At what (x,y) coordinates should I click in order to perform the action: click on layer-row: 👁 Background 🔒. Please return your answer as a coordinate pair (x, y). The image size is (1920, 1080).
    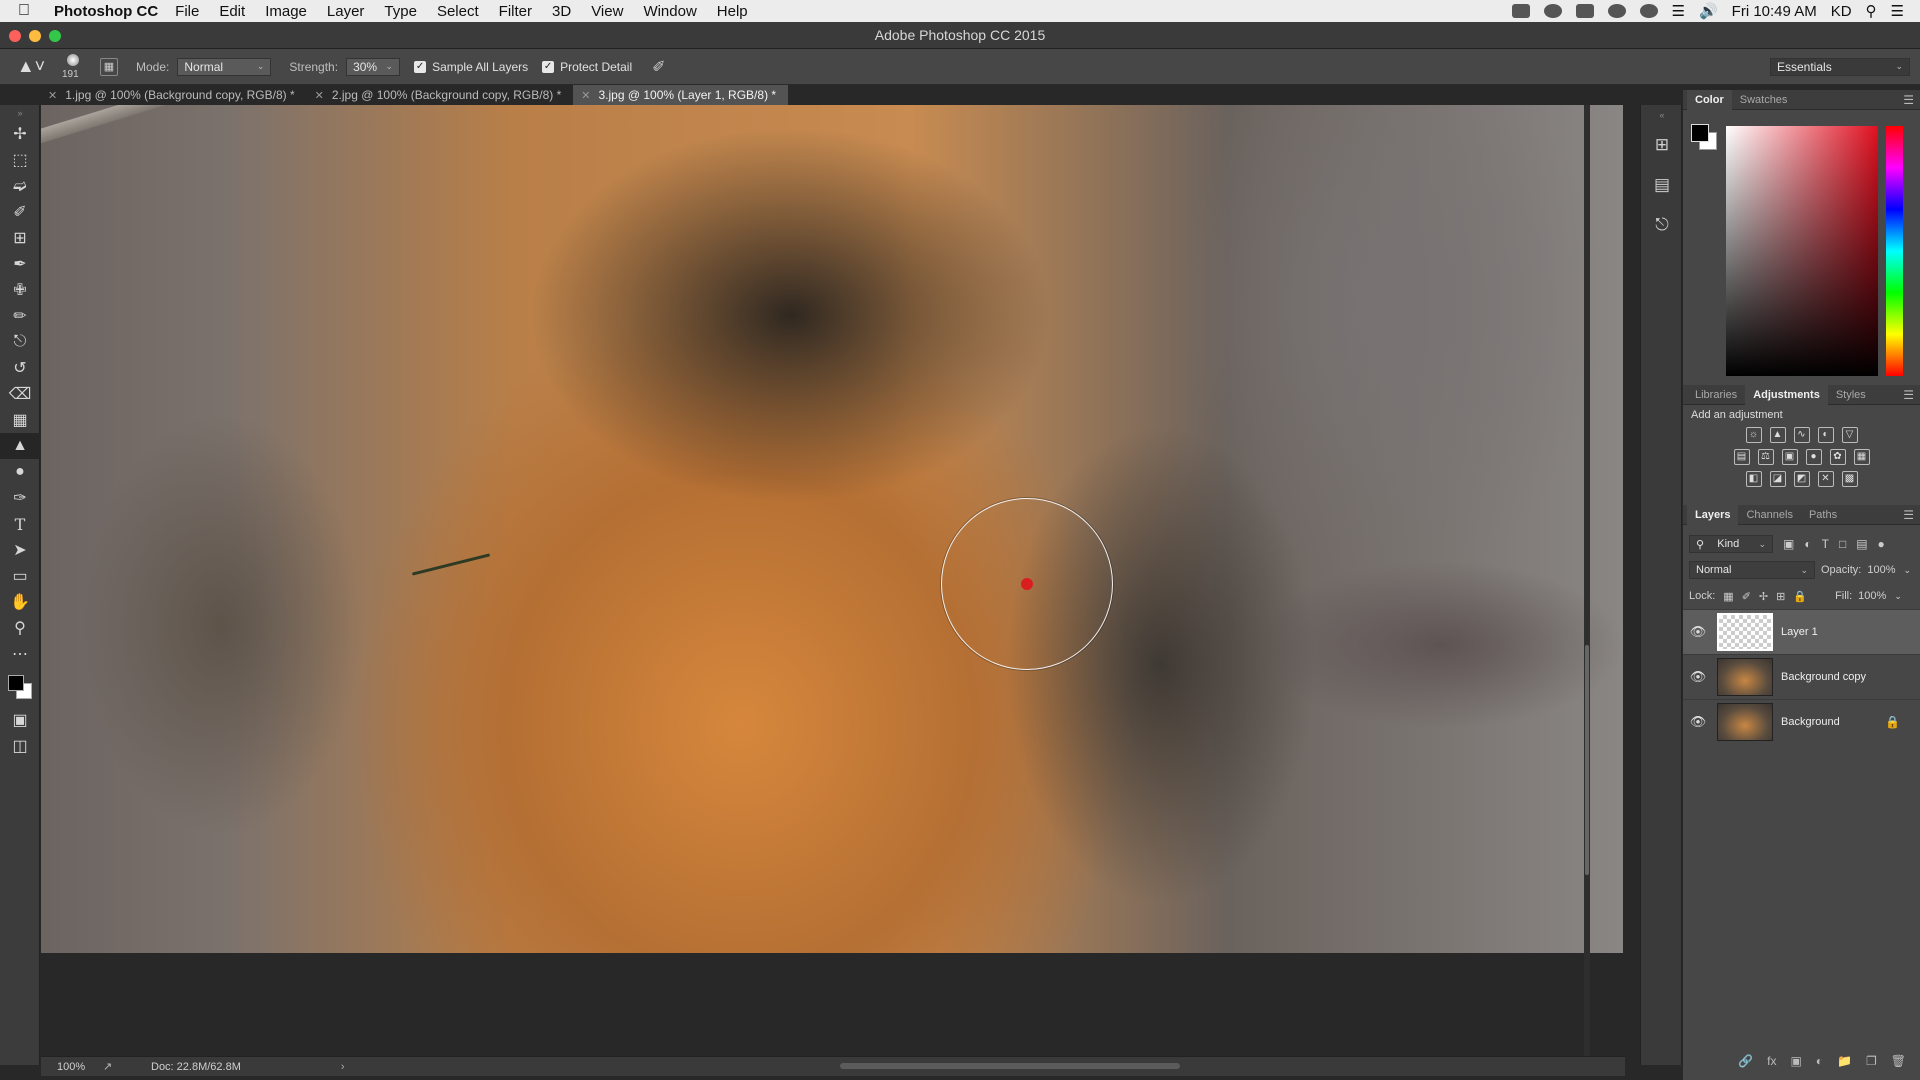
    Looking at the image, I should click on (1801, 721).